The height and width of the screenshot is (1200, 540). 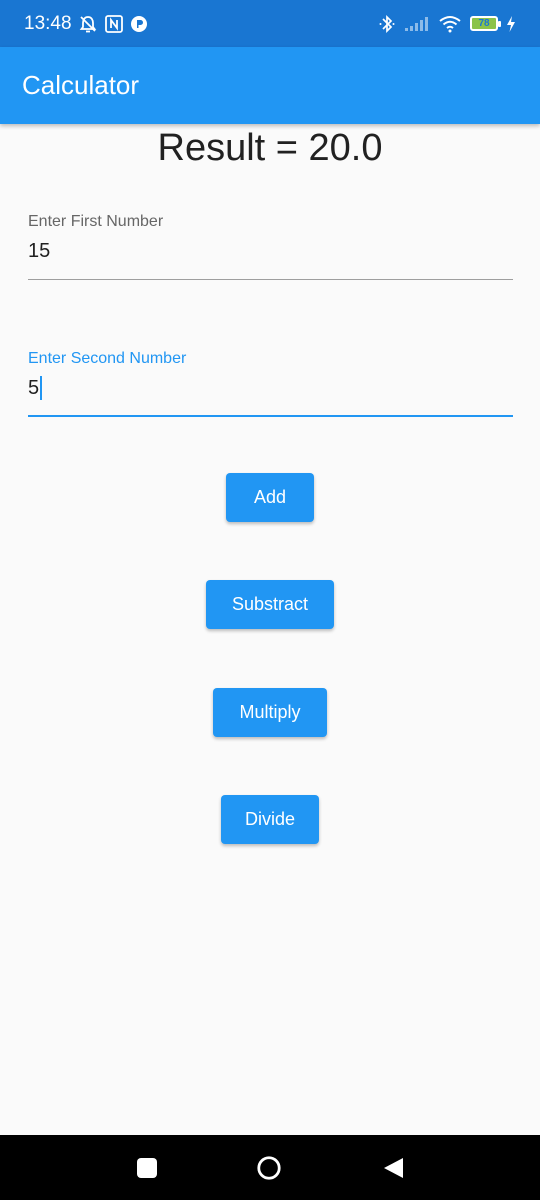 I want to click on status-left: 13:48, so click(x=86, y=24).